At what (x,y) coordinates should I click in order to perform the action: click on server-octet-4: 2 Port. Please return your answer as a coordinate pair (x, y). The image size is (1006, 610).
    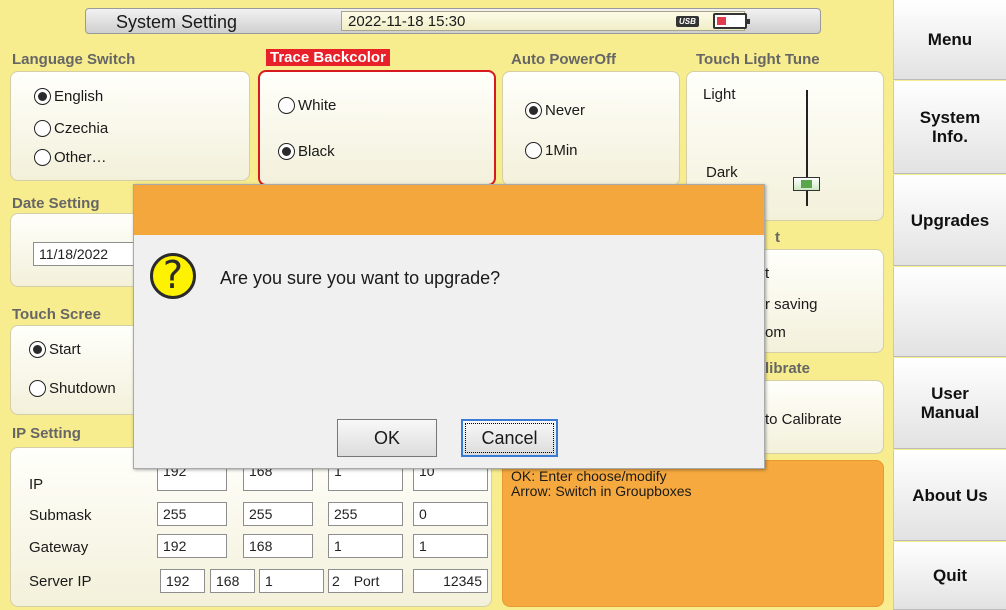
    Looking at the image, I should click on (365, 581).